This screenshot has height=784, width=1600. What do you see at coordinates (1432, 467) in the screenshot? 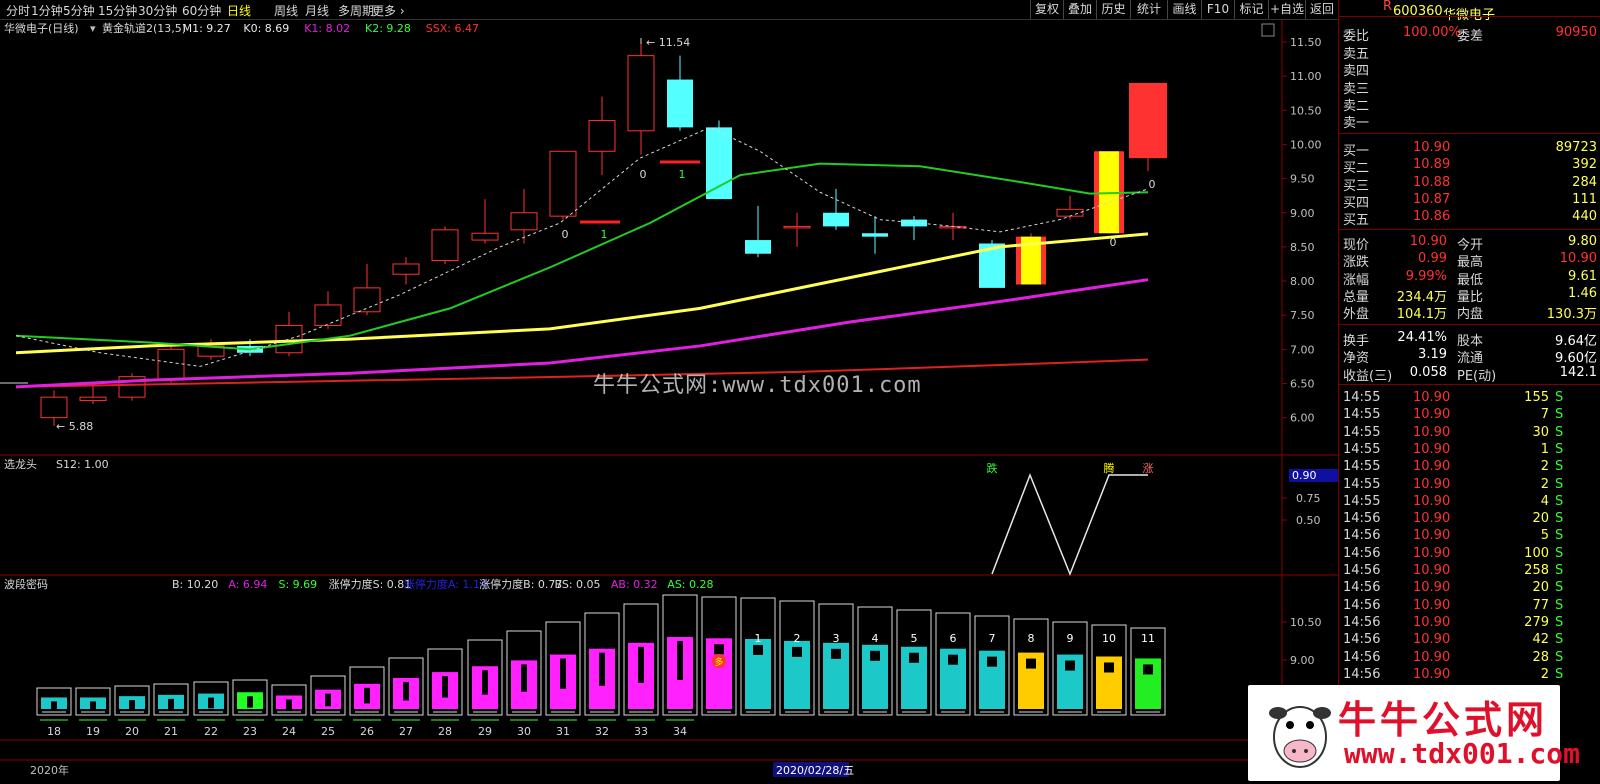
I see `tick-price-4: 10.90` at bounding box center [1432, 467].